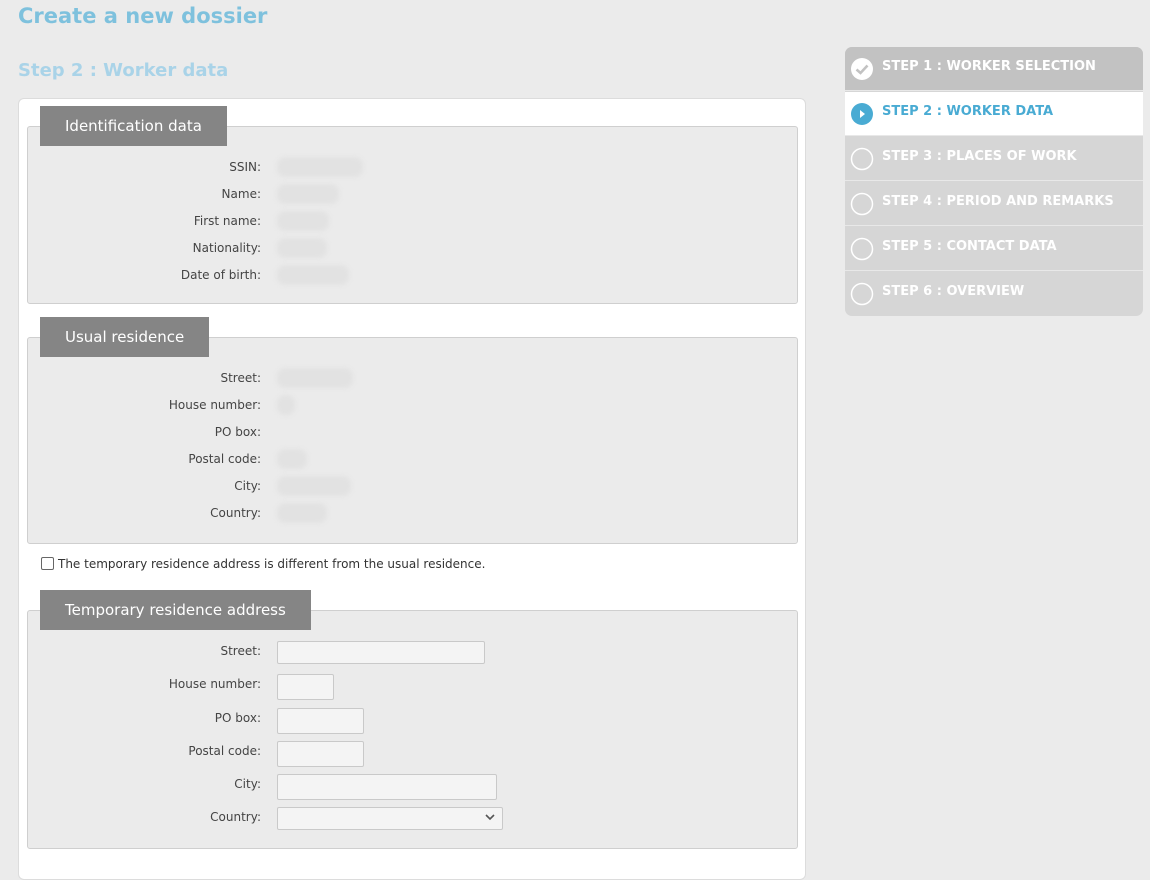  I want to click on chevron-down-icon, so click(490, 817).